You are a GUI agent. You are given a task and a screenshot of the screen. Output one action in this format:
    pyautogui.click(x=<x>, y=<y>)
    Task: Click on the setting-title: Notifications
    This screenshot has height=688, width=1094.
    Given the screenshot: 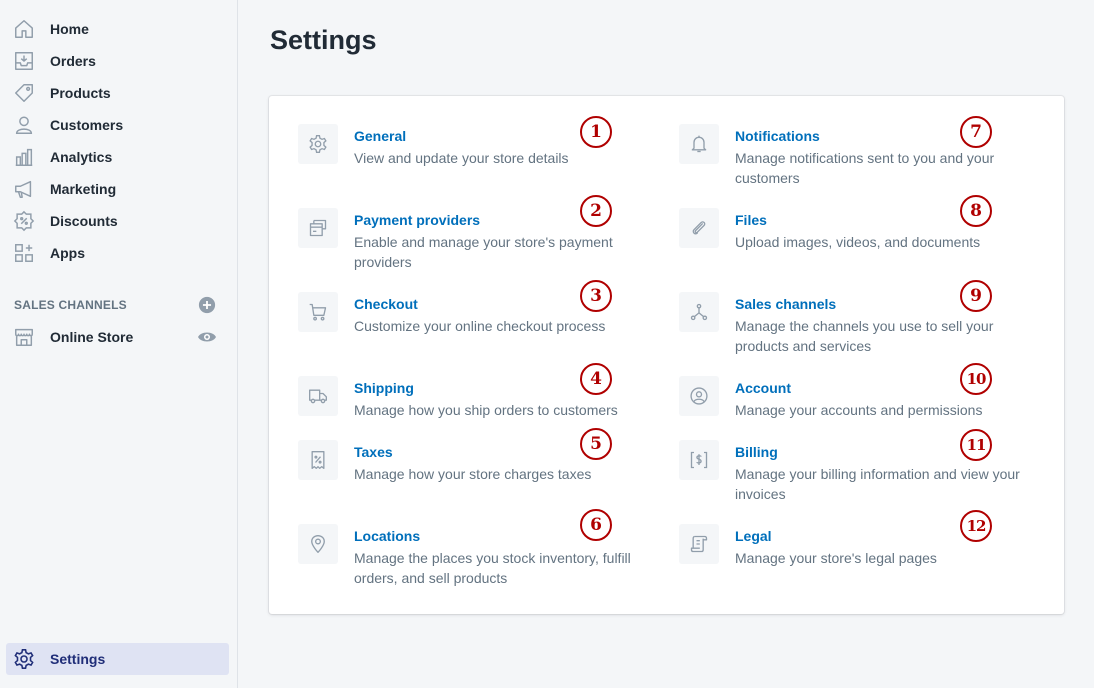 What is the action you would take?
    pyautogui.click(x=777, y=136)
    